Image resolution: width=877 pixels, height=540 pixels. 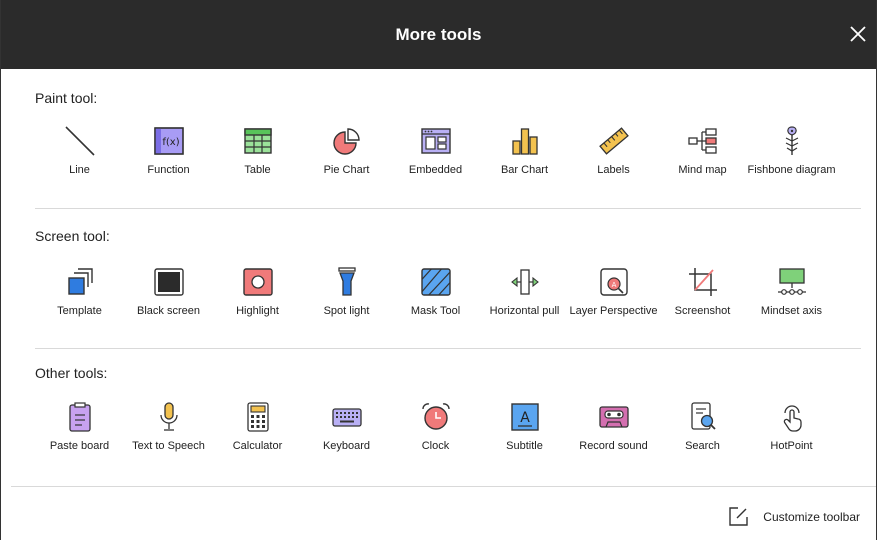 What do you see at coordinates (703, 416) in the screenshot?
I see `search-document-icon` at bounding box center [703, 416].